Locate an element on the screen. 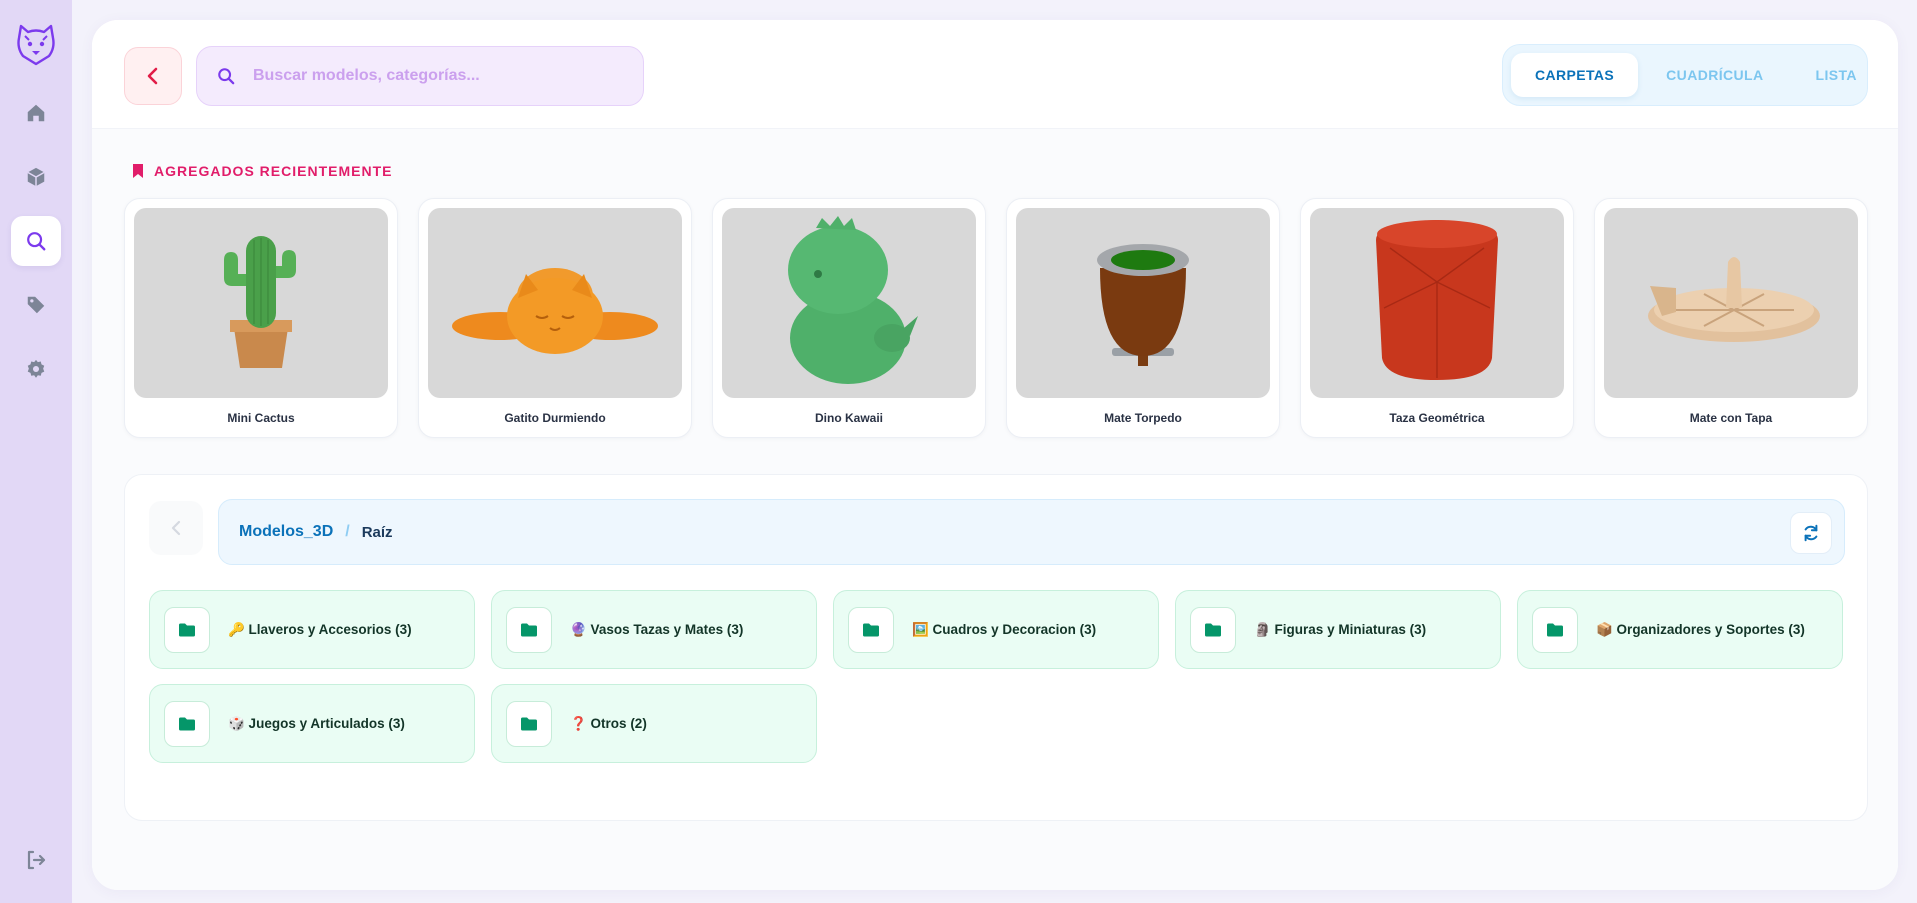 The width and height of the screenshot is (1917, 903). logout-button is located at coordinates (36, 860).